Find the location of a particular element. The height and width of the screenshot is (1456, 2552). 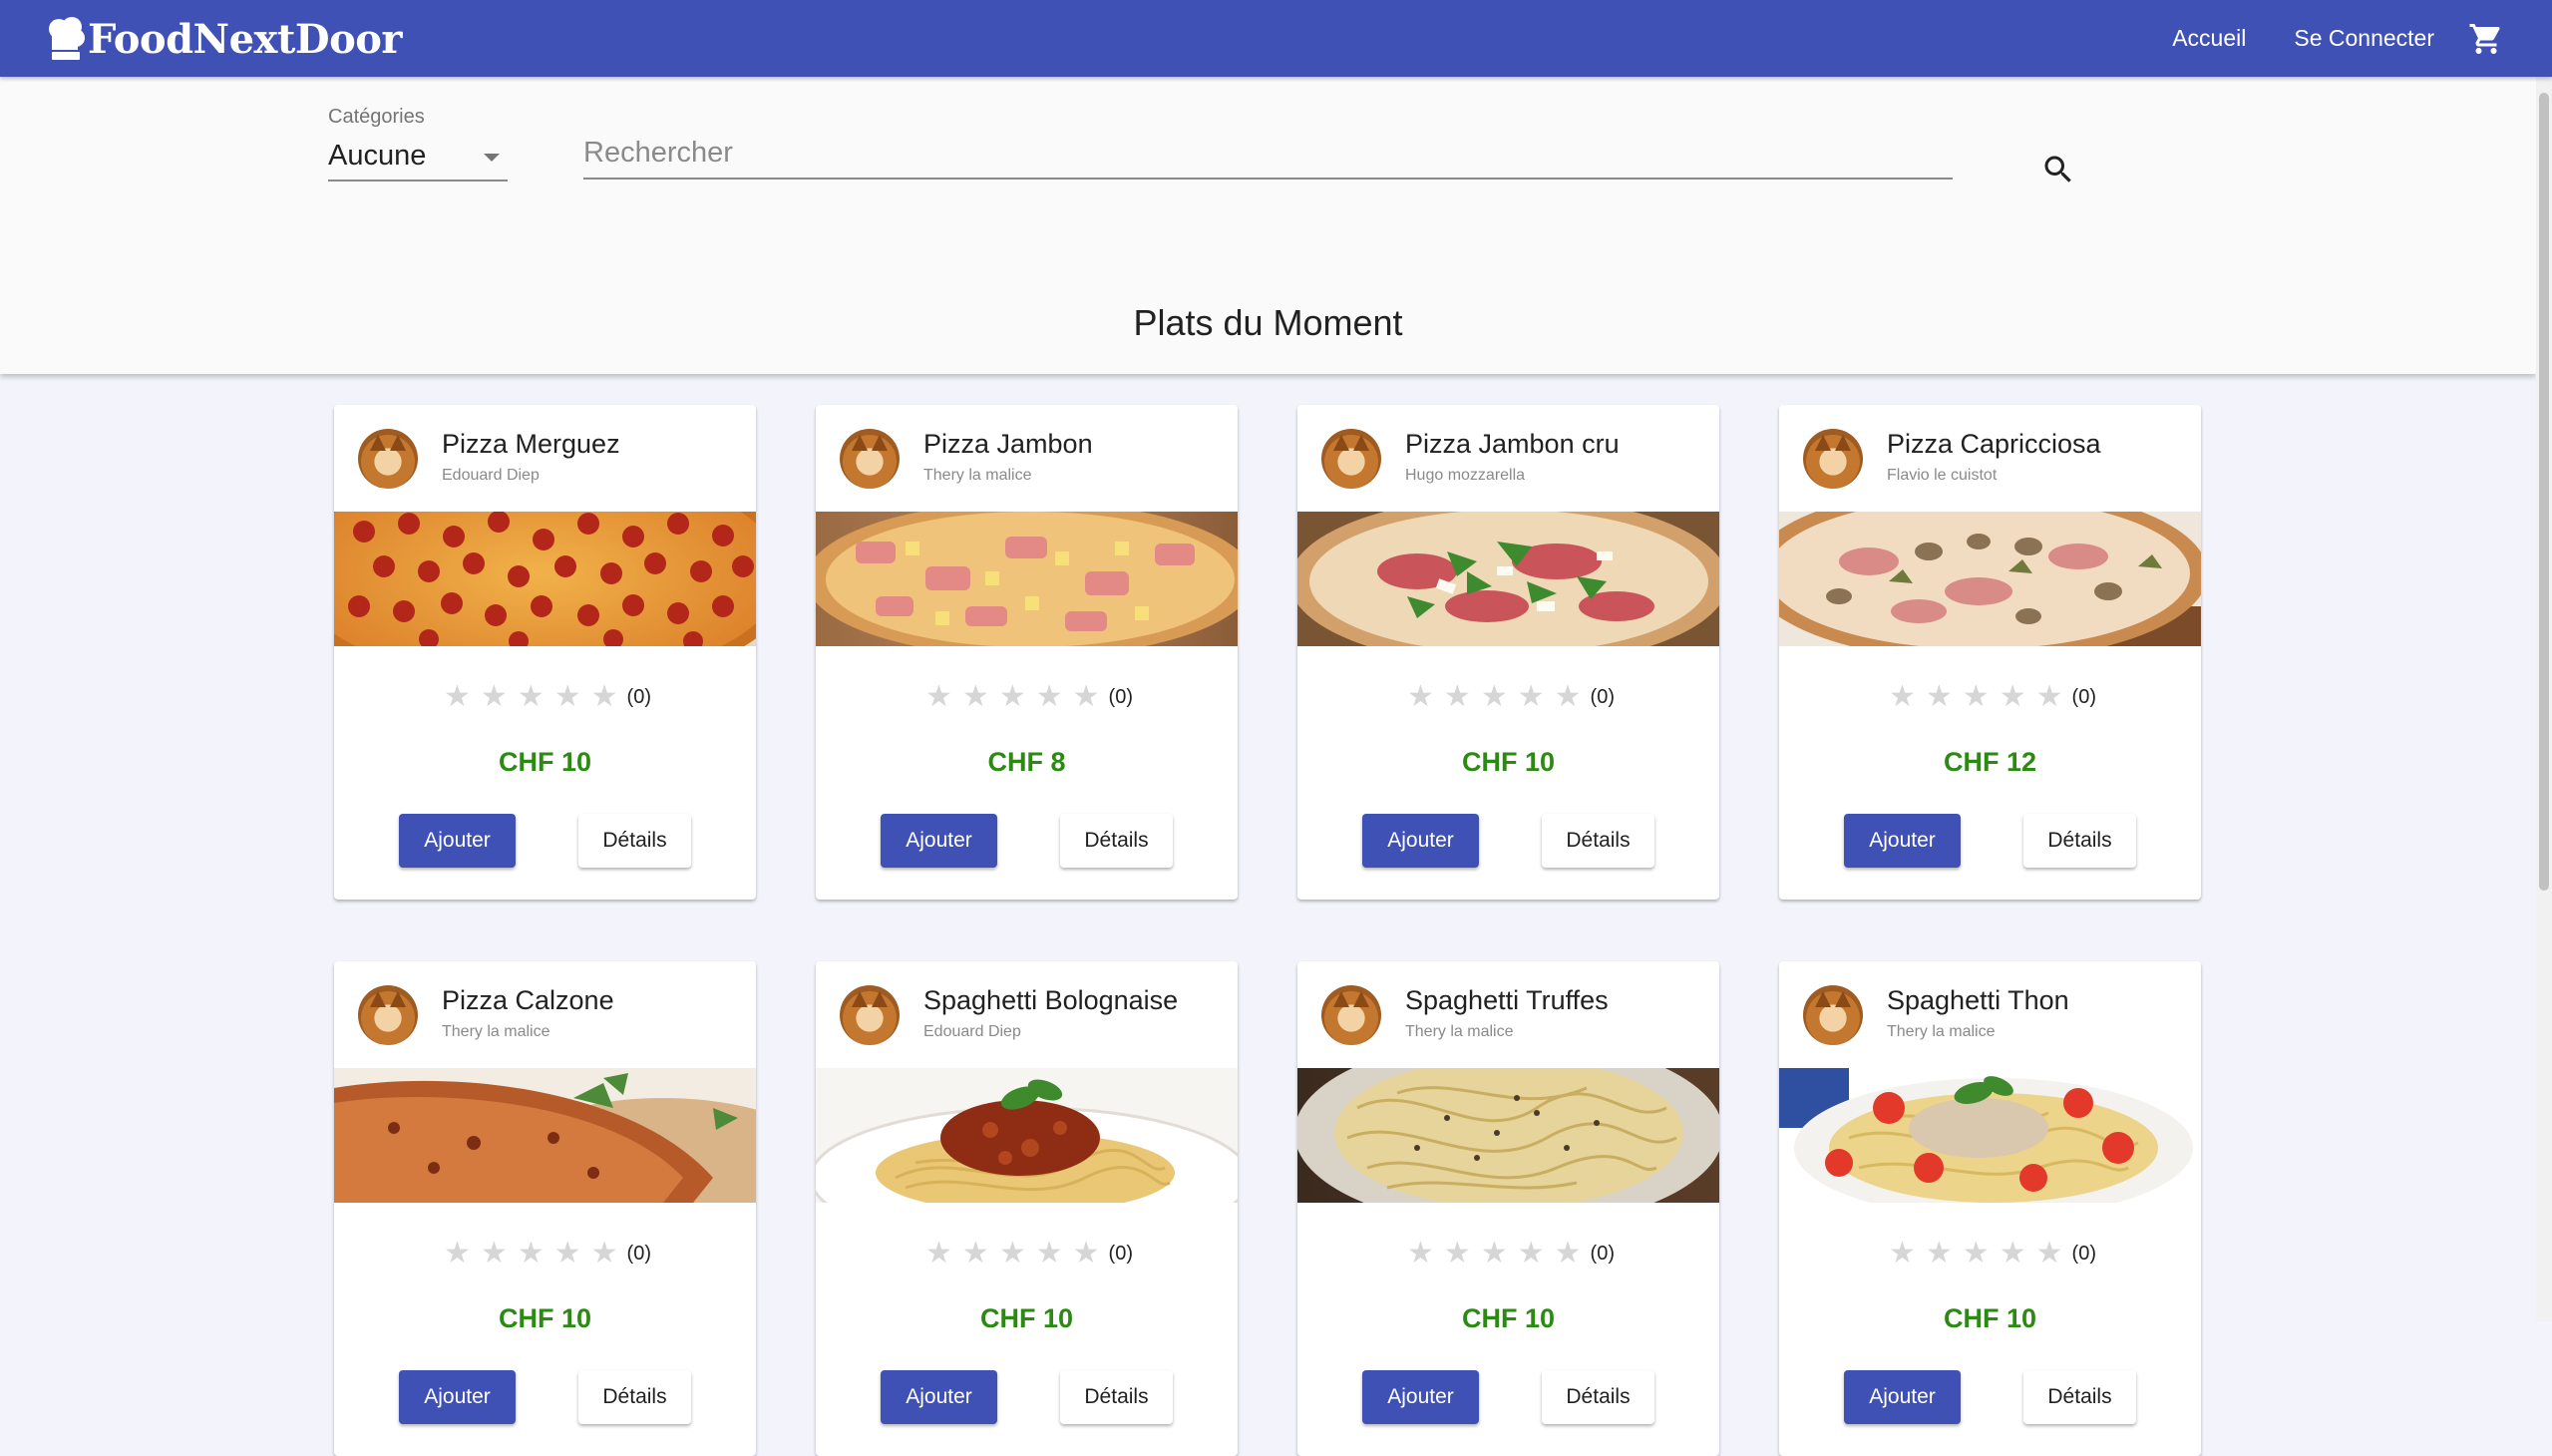

scrollbar-thumb is located at coordinates (2544, 492).